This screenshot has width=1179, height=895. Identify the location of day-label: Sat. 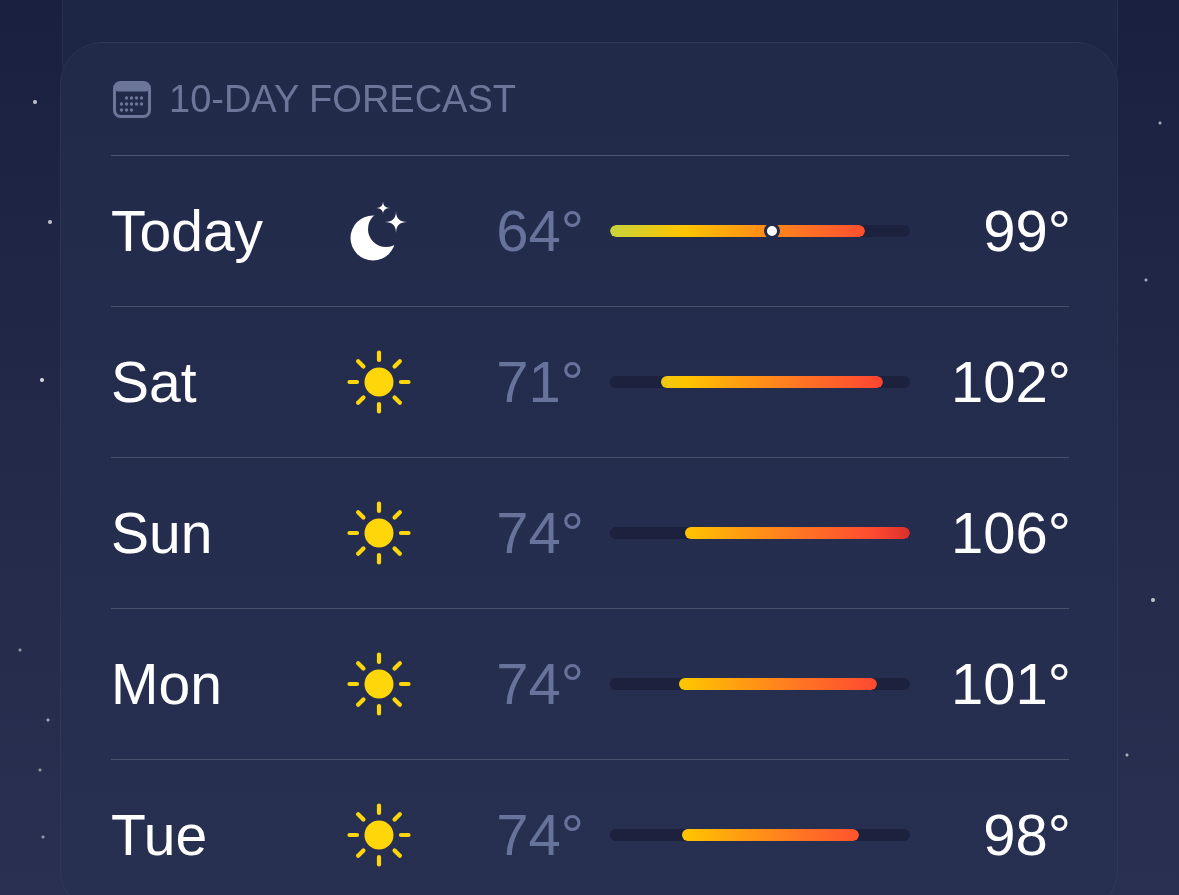
(154, 382).